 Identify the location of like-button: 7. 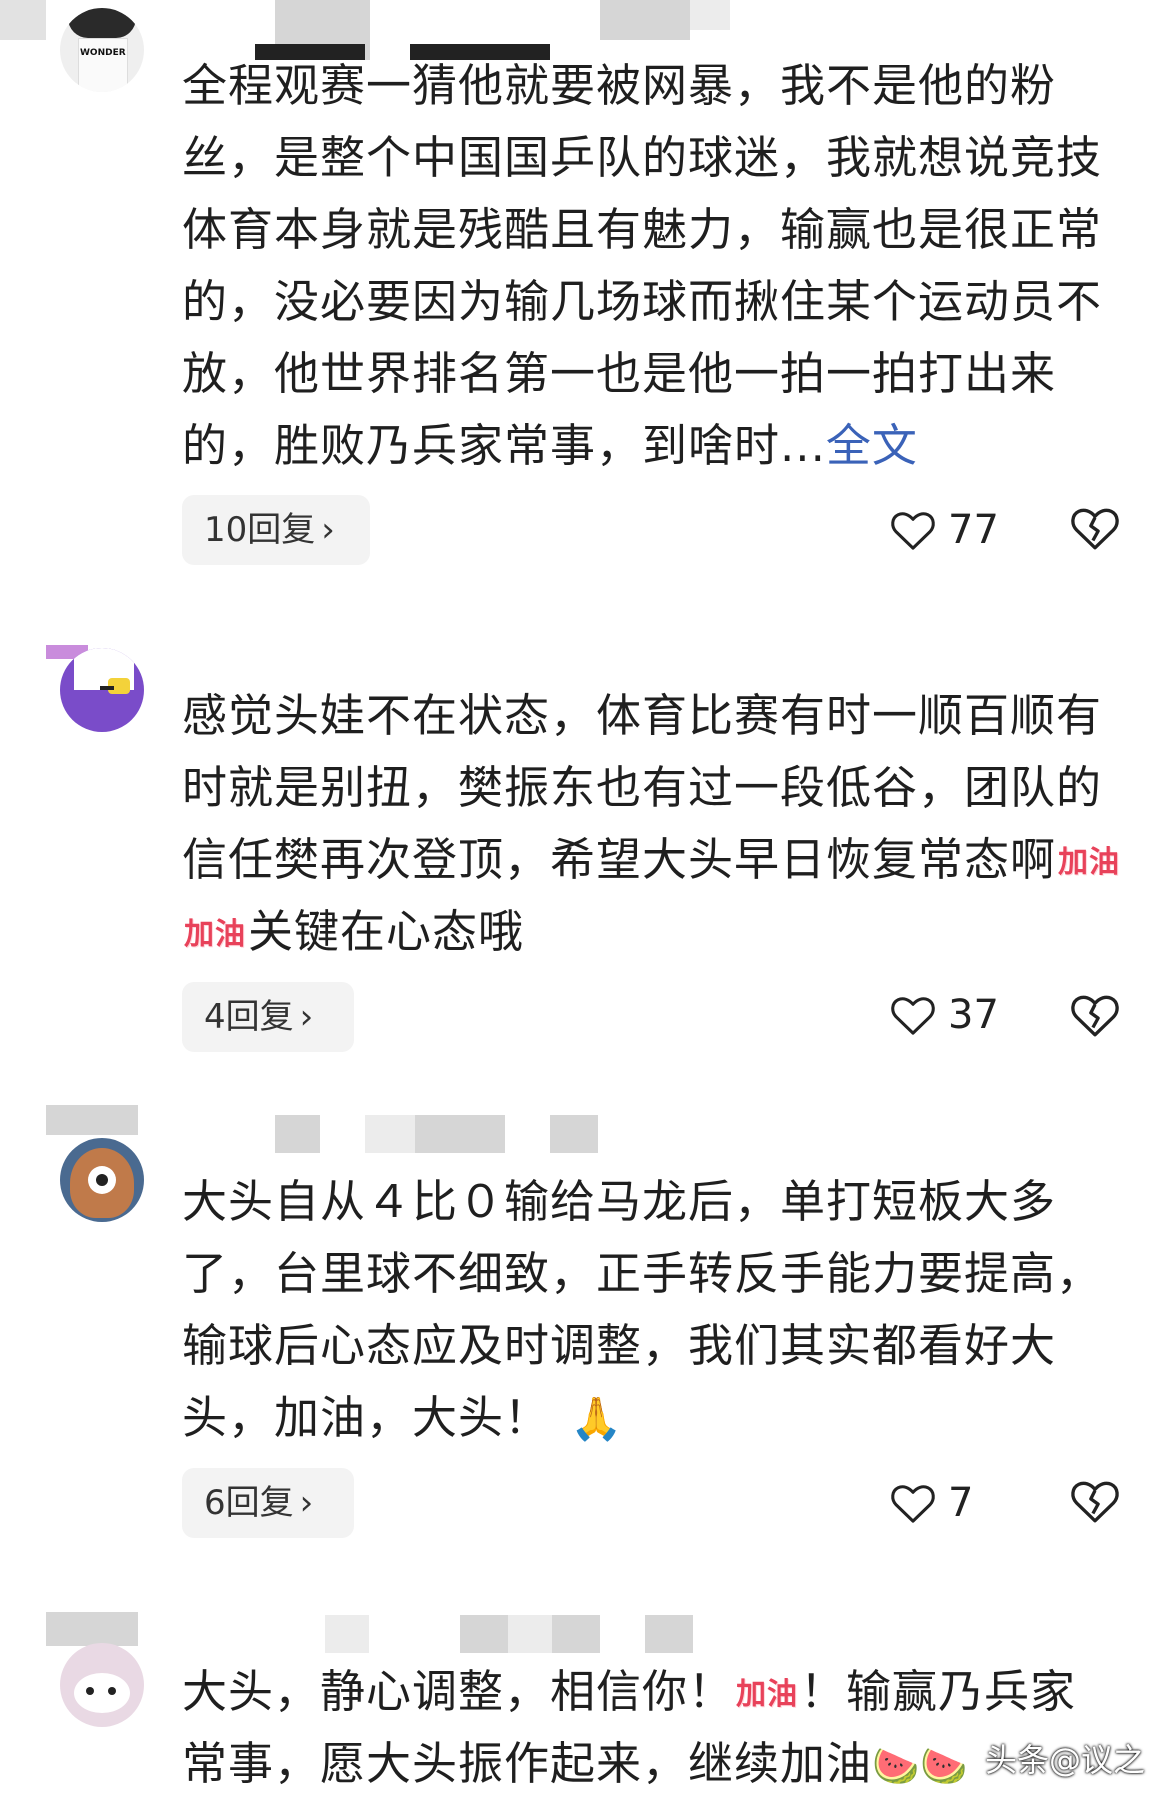
(931, 1503).